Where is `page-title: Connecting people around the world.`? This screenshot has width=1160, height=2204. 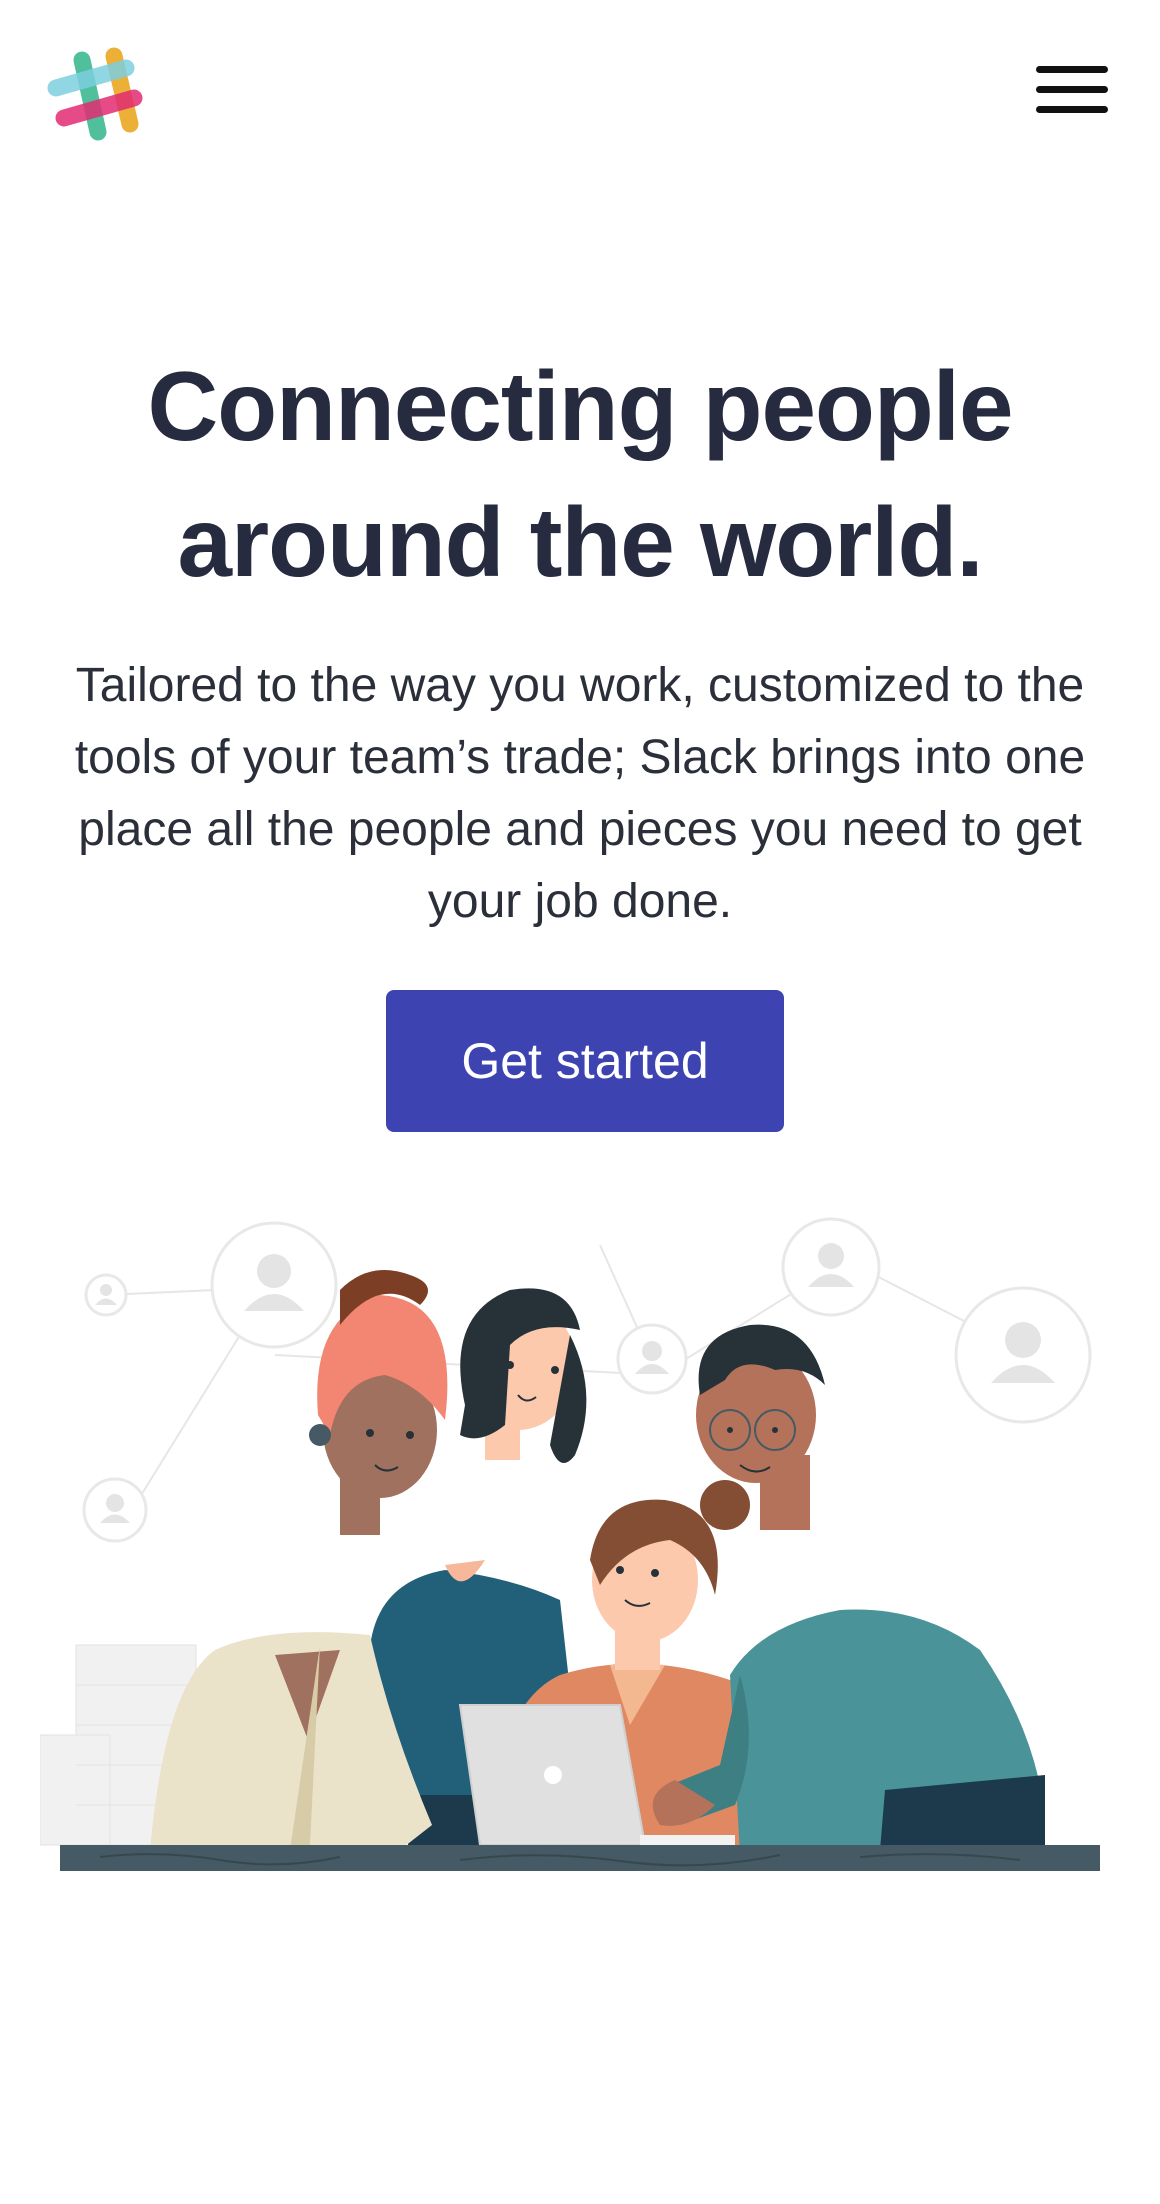
page-title: Connecting people around the world. is located at coordinates (580, 474).